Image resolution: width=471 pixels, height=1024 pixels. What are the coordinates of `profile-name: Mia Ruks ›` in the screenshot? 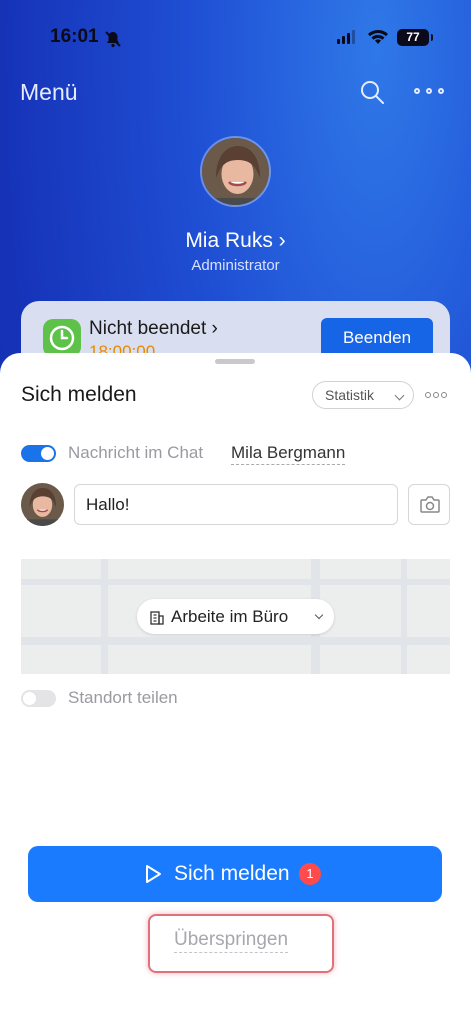 It's located at (235, 241).